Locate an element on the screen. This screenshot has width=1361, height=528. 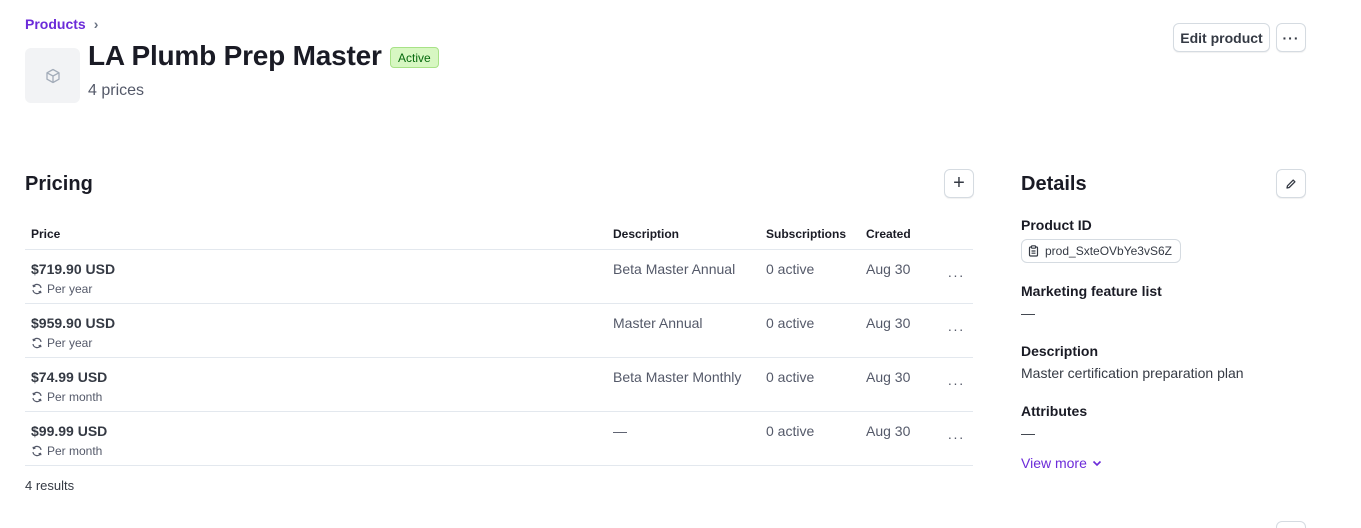
cube-icon is located at coordinates (52, 75).